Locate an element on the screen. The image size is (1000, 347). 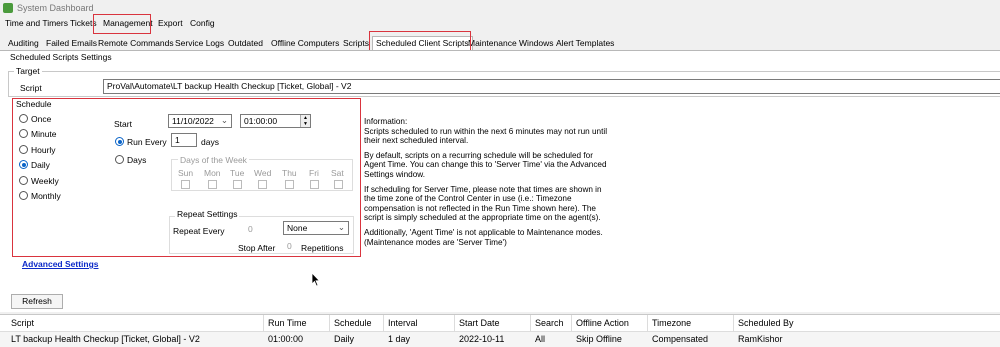
day-wed-checkbox is located at coordinates (262, 184).